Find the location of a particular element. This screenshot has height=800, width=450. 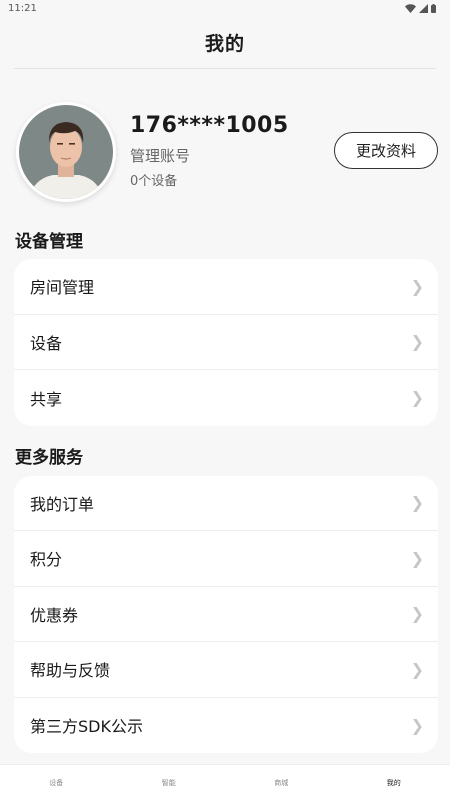

edit-profile-button: 更改资料 is located at coordinates (386, 150).